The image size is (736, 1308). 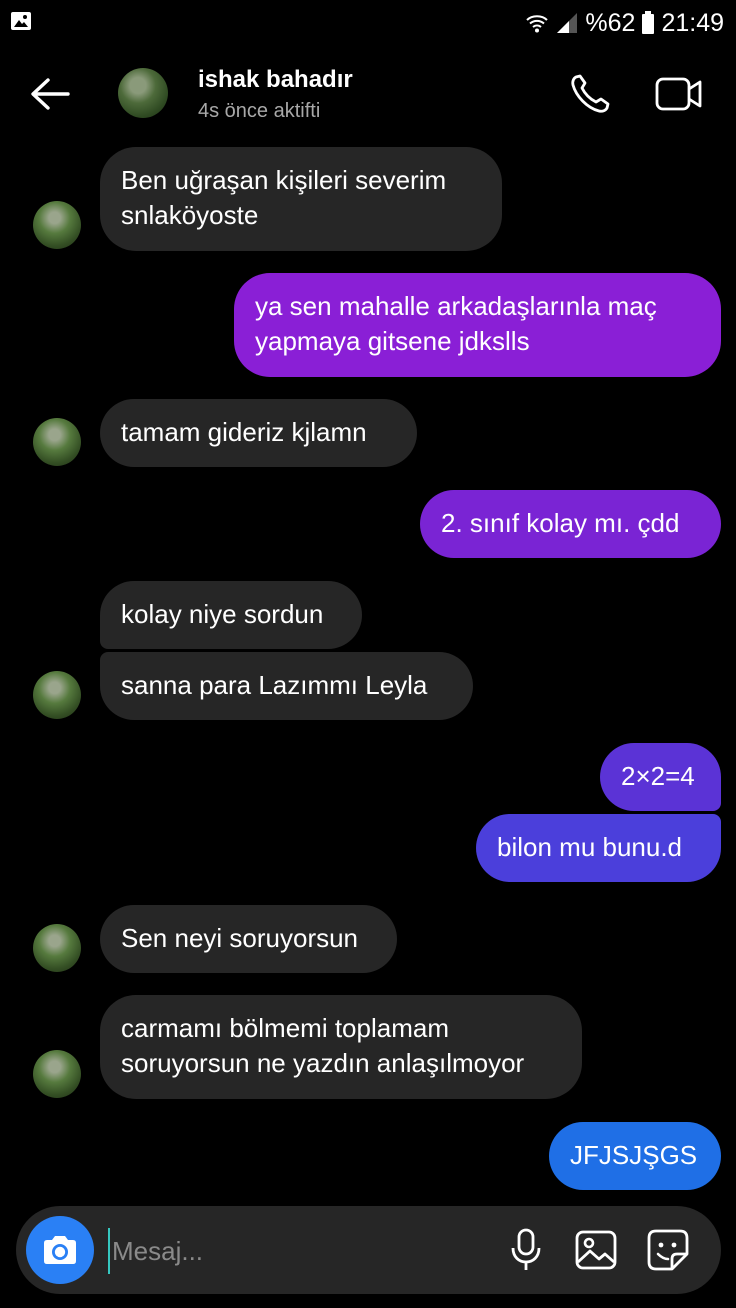 I want to click on message-composer, so click(x=368, y=1250).